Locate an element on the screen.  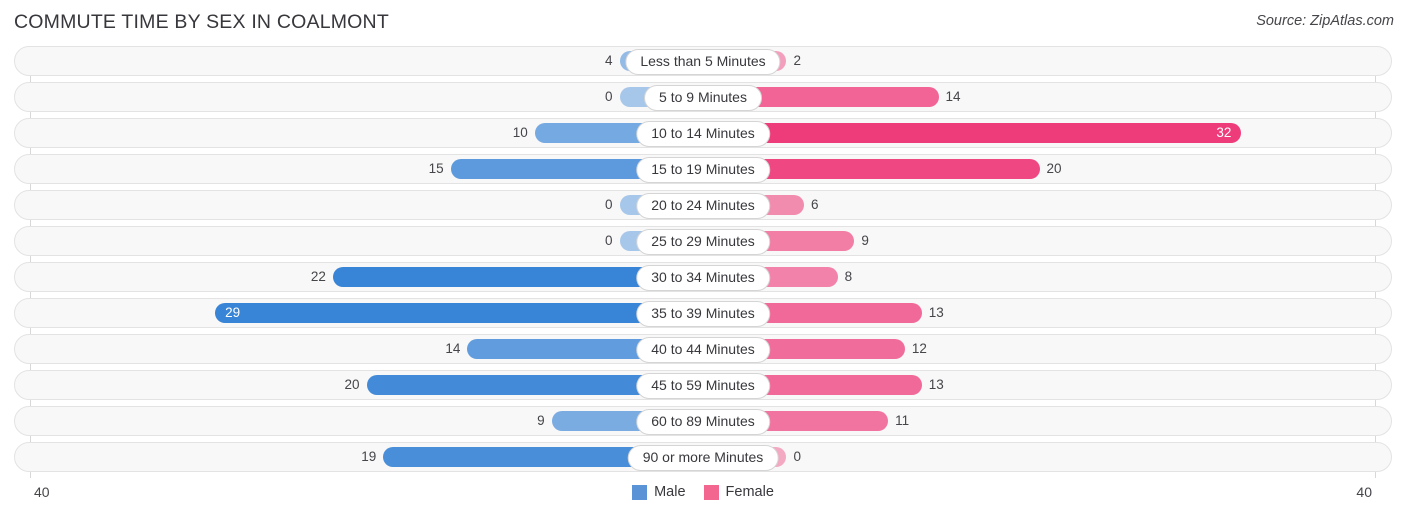
value-label-male: 4 is located at coordinates (609, 60).